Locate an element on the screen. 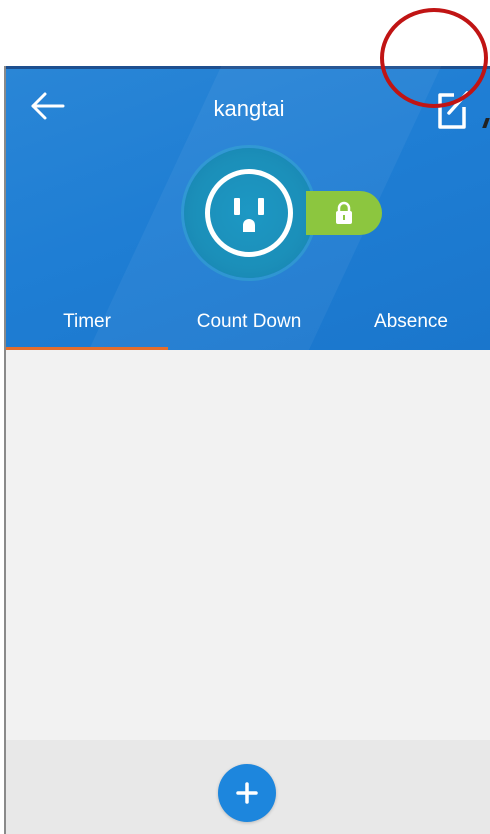 The image size is (490, 834). edit-icon is located at coordinates (453, 110).